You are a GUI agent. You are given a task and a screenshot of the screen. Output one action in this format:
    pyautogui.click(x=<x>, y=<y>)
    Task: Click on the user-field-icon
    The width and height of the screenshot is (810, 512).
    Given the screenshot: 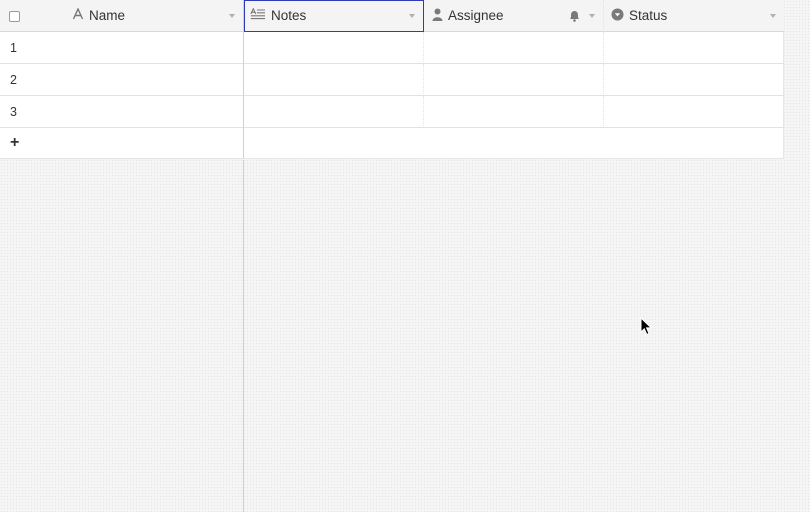 What is the action you would take?
    pyautogui.click(x=437, y=16)
    